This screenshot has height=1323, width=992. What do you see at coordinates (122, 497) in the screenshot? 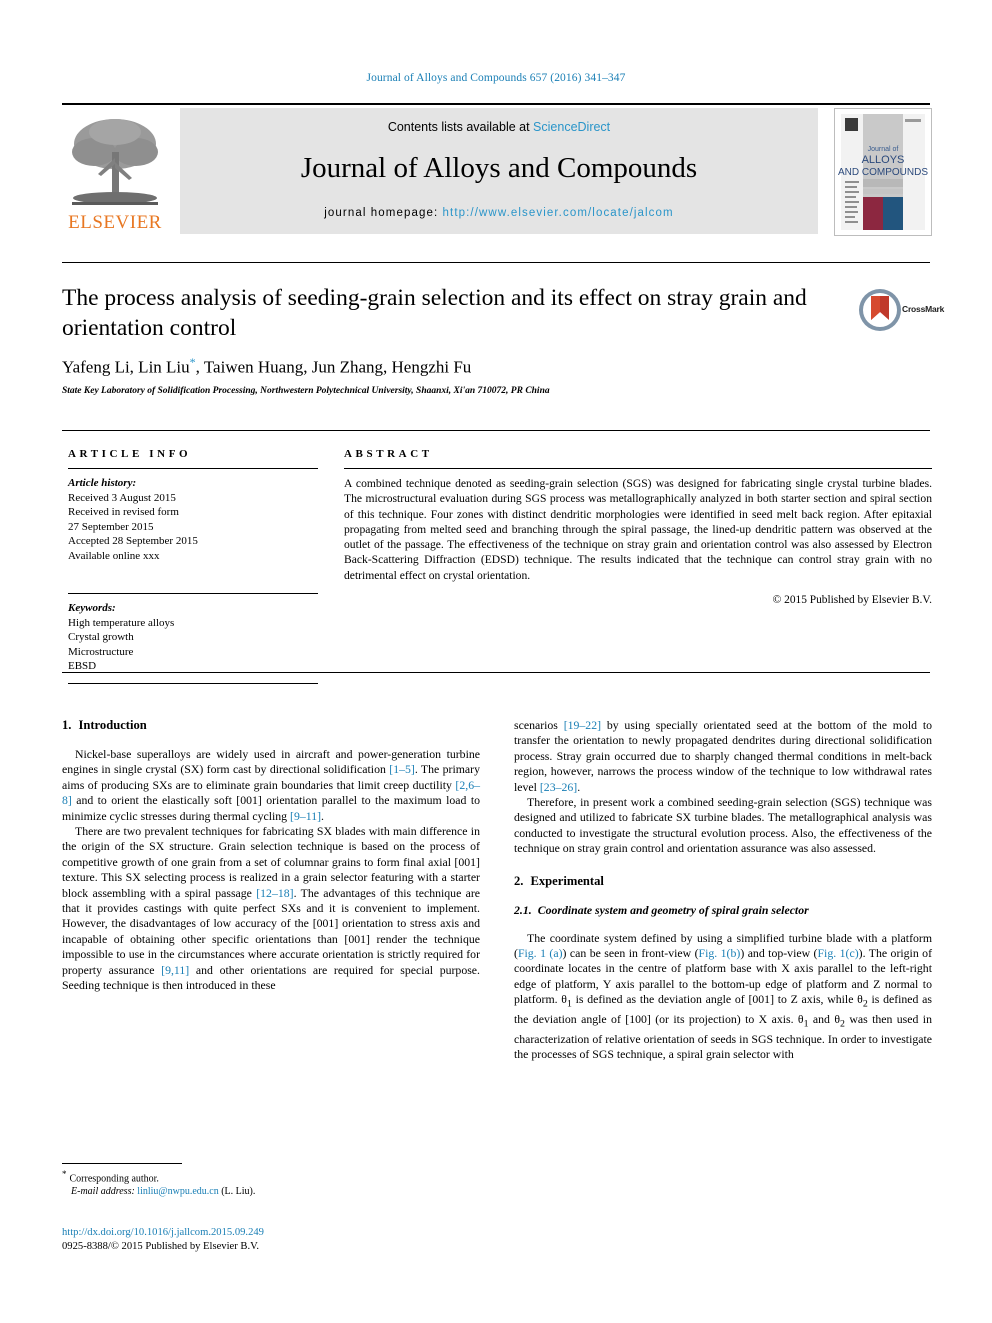
I see `history-line: Received 3 August 2015` at bounding box center [122, 497].